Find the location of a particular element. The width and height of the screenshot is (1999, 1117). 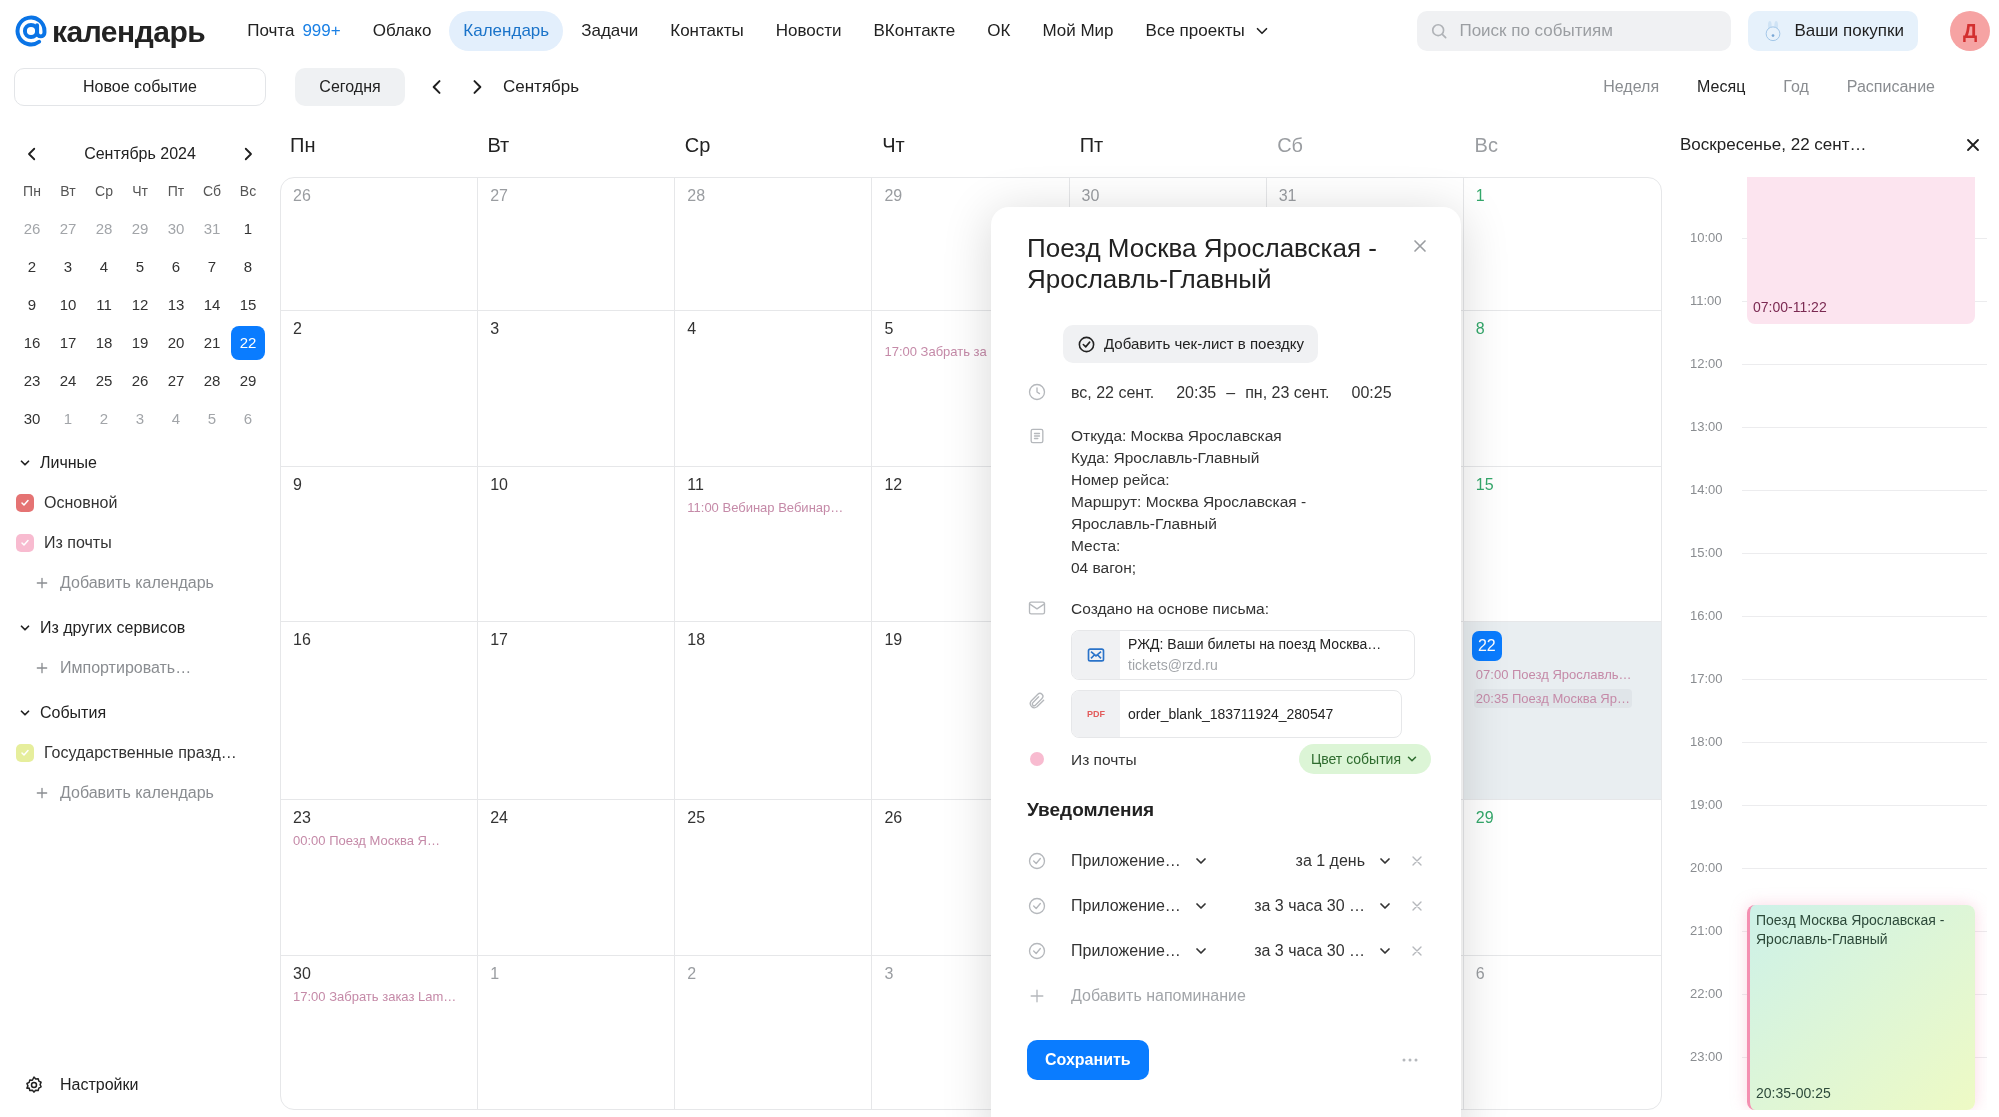

day-cell: 25 is located at coordinates (774, 878).